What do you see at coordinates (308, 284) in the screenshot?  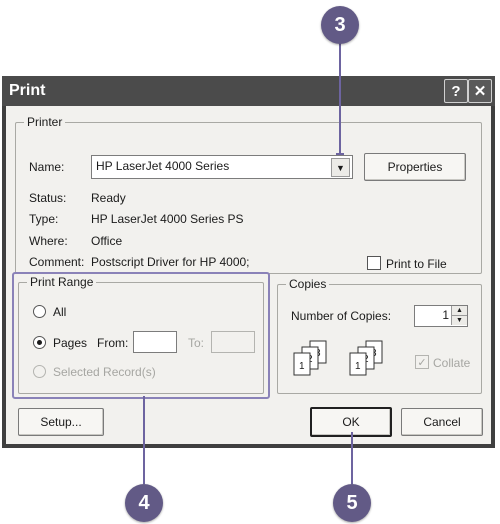 I see `copies-legend: Copies` at bounding box center [308, 284].